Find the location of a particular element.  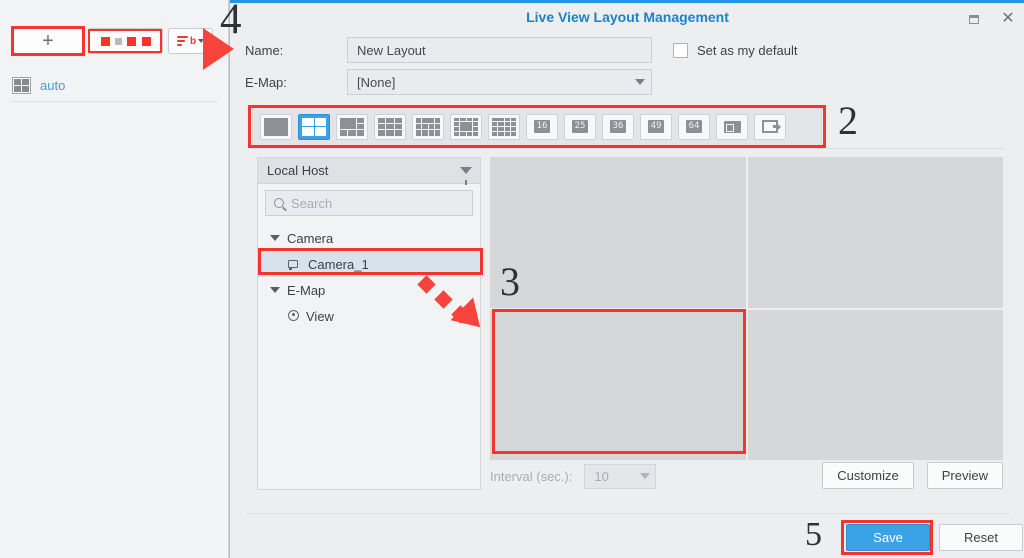

layout-type-toolbar: 16 25 36 49 64 is located at coordinates (537, 126).